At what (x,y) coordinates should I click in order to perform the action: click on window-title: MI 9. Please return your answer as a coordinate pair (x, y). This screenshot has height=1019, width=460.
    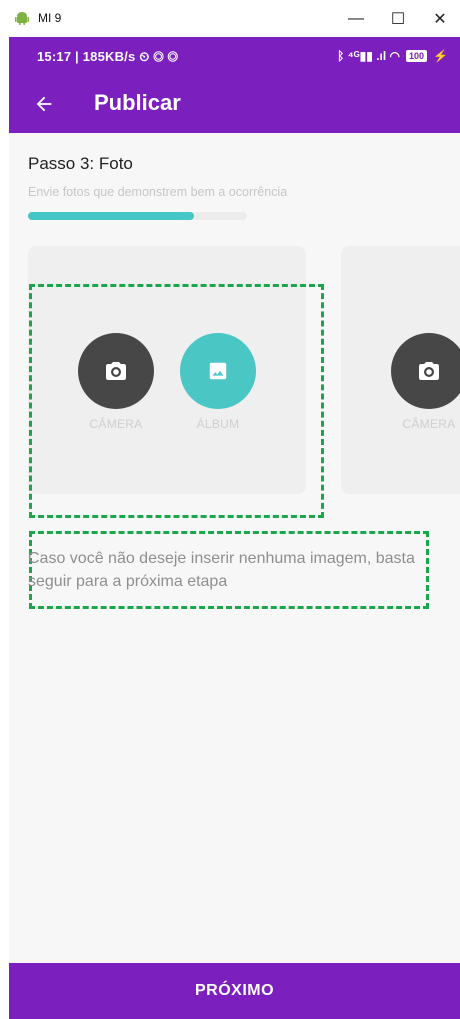
    Looking at the image, I should click on (50, 18).